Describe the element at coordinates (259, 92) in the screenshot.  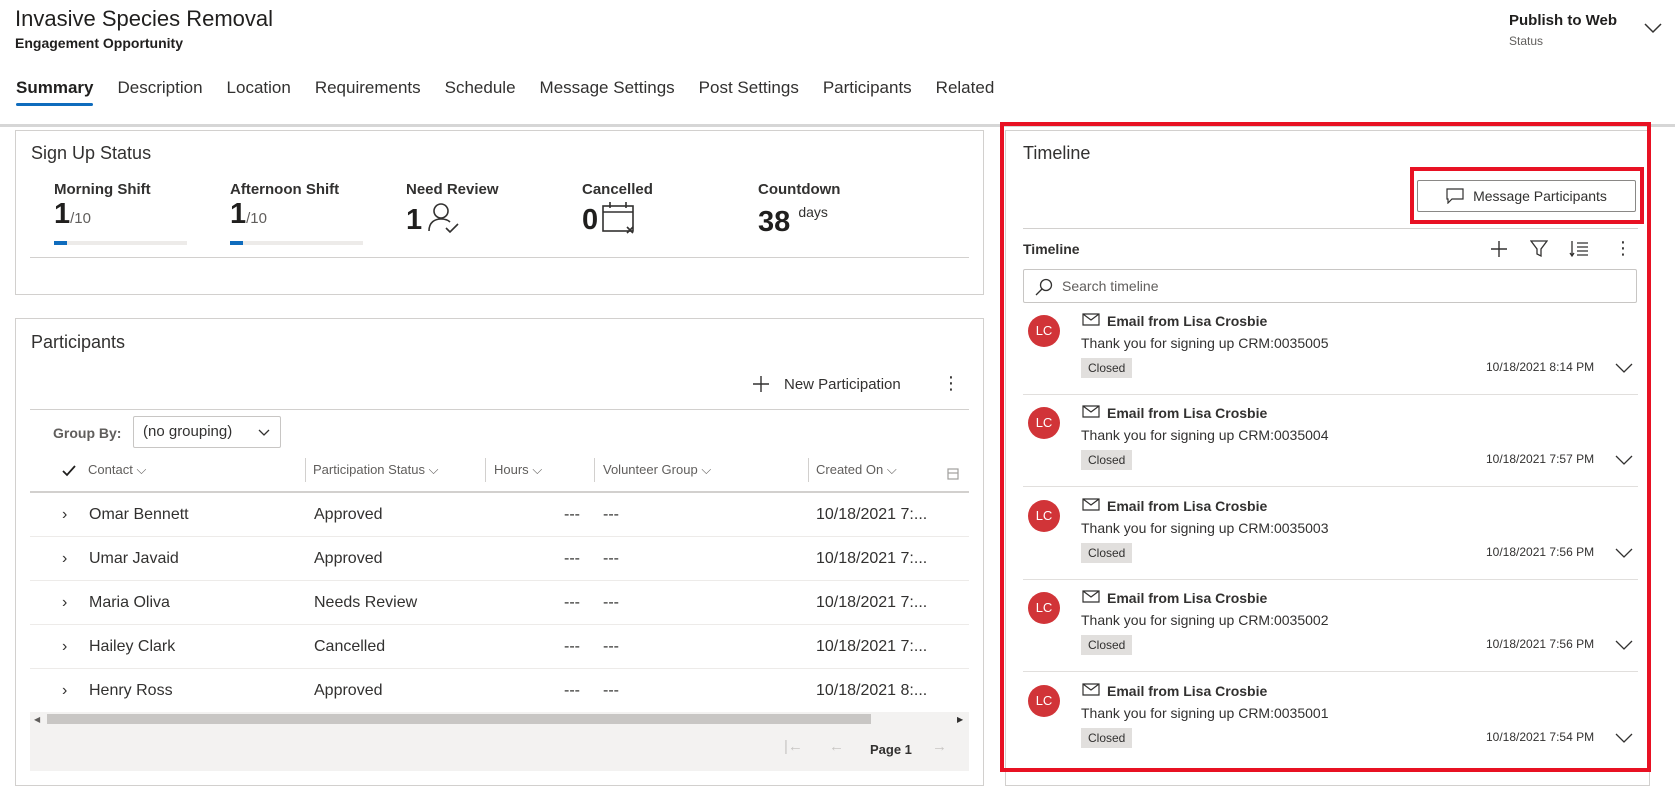
I see `tab-location: Location` at that location.